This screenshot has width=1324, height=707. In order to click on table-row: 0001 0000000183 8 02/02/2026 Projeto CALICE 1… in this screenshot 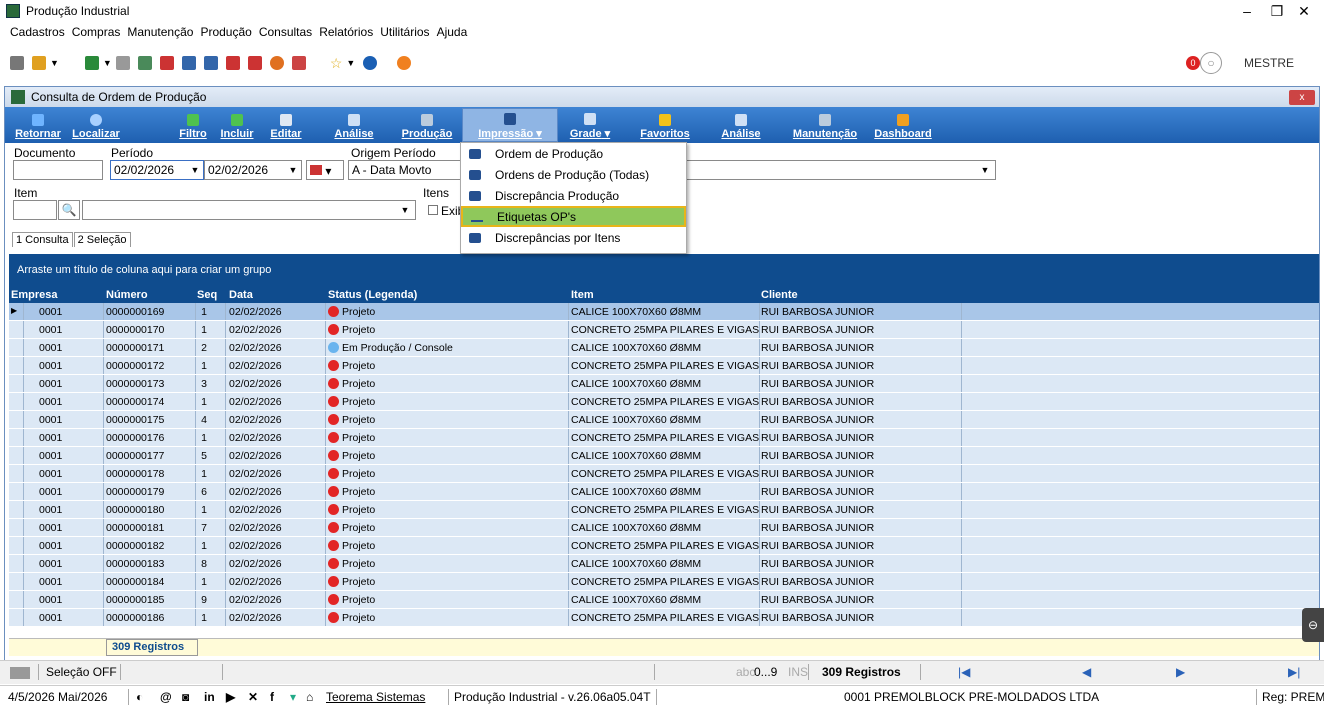, I will do `click(664, 564)`.